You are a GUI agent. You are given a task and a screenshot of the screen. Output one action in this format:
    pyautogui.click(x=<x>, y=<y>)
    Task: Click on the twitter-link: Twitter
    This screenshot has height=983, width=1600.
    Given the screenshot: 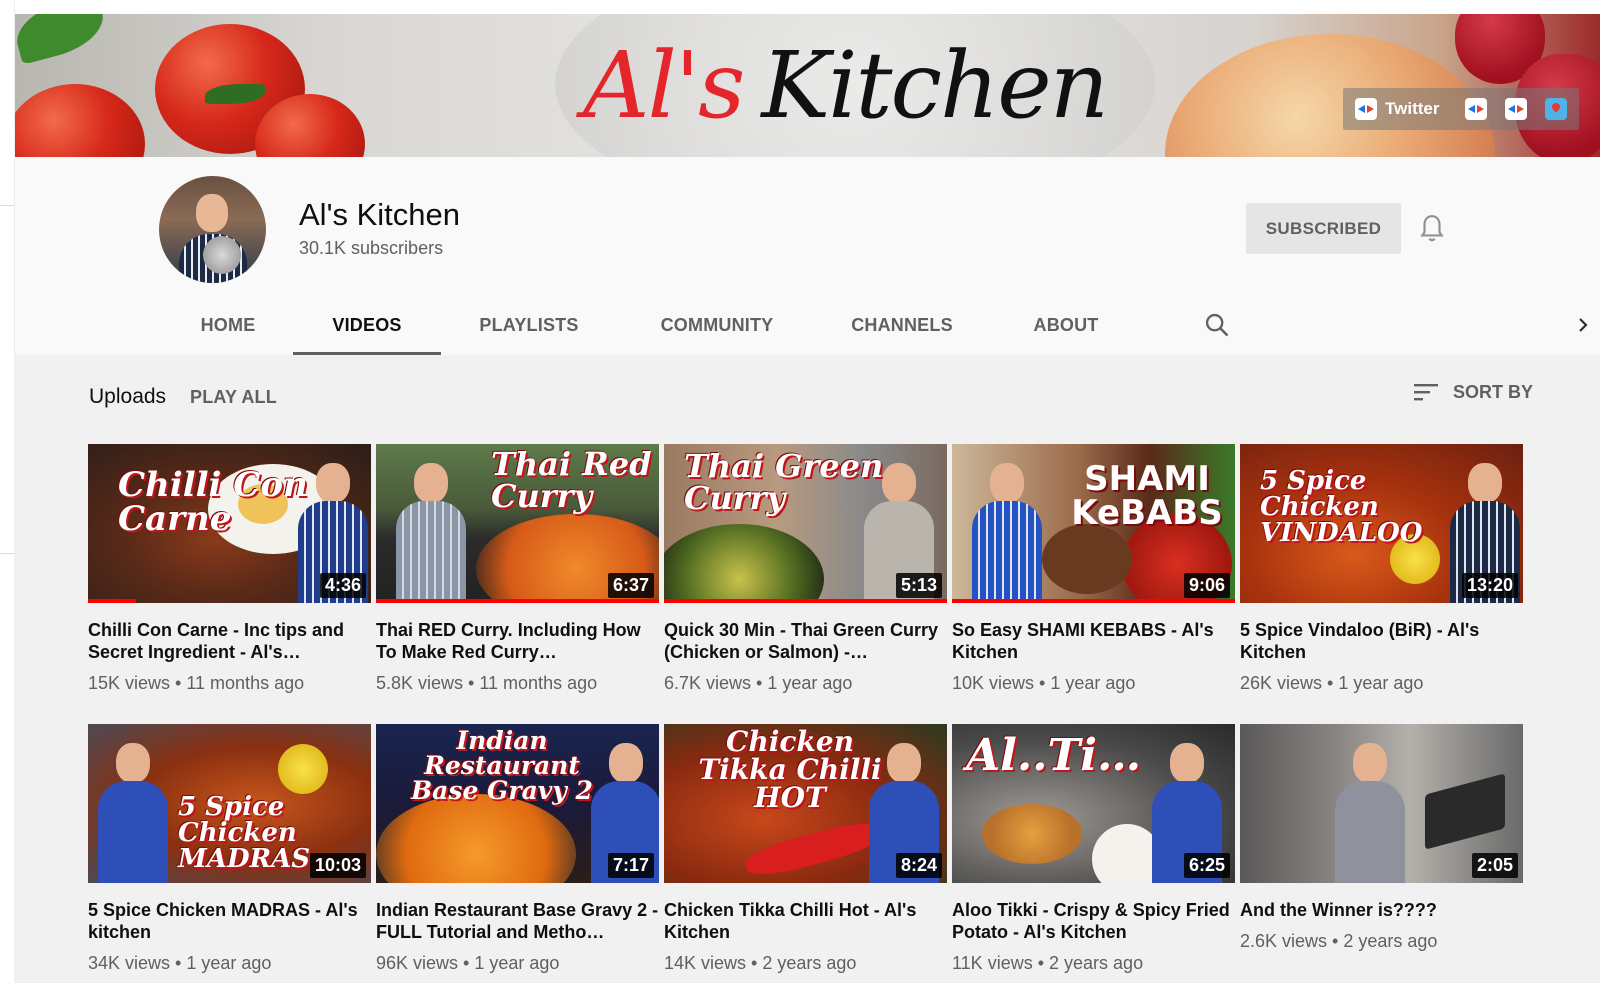 What is the action you would take?
    pyautogui.click(x=1397, y=109)
    